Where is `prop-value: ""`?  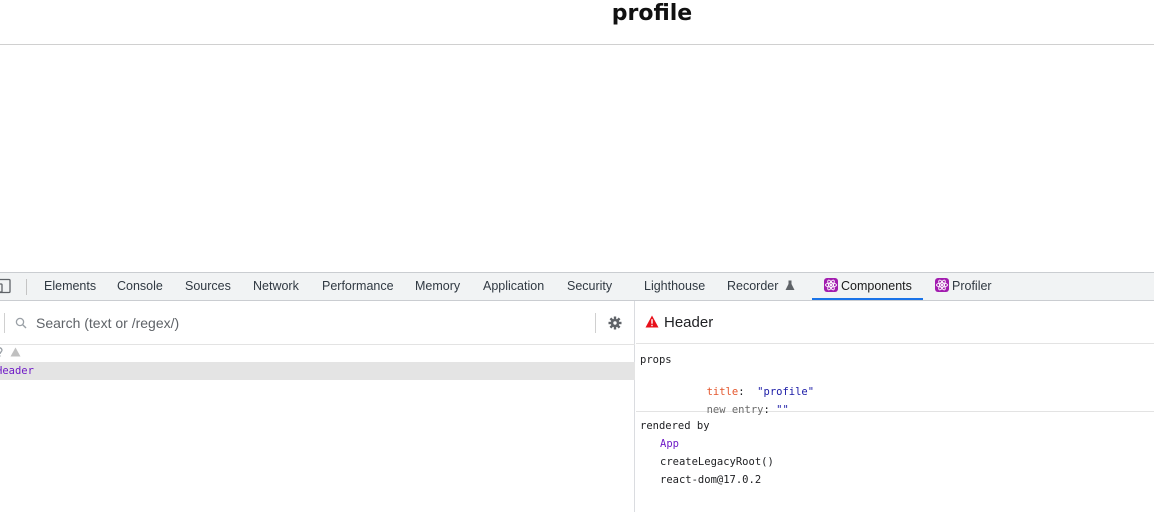
prop-value: "" is located at coordinates (782, 410).